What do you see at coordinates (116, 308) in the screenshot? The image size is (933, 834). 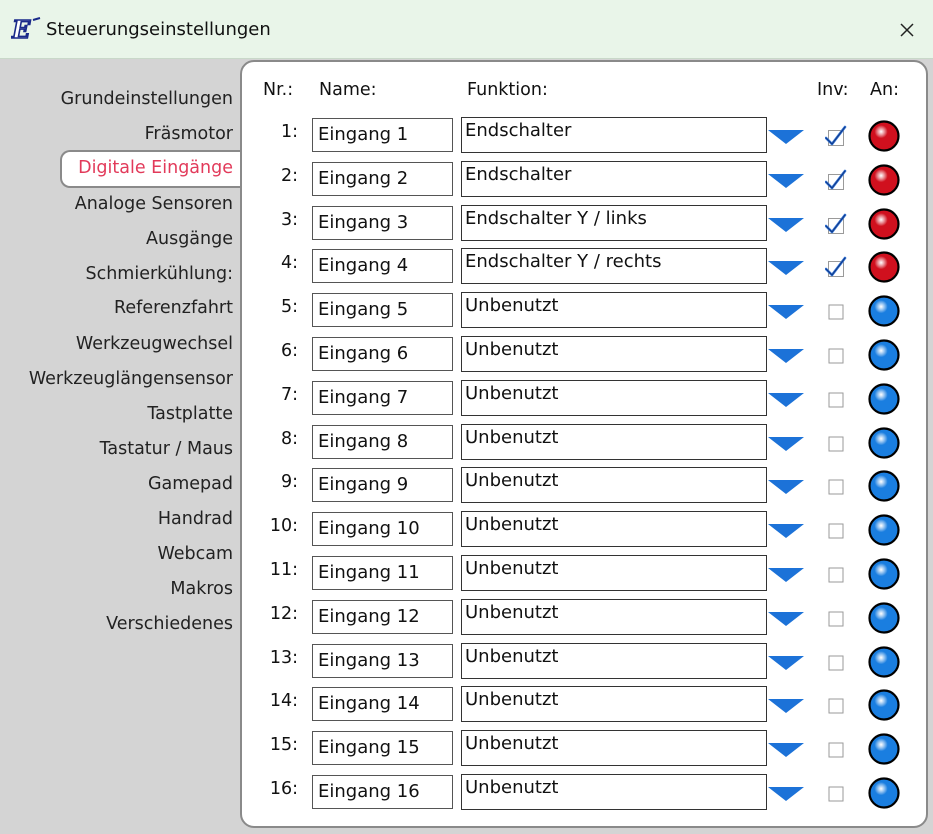 I see `sidebar-item-referenzfahrt: Referenzfahrt` at bounding box center [116, 308].